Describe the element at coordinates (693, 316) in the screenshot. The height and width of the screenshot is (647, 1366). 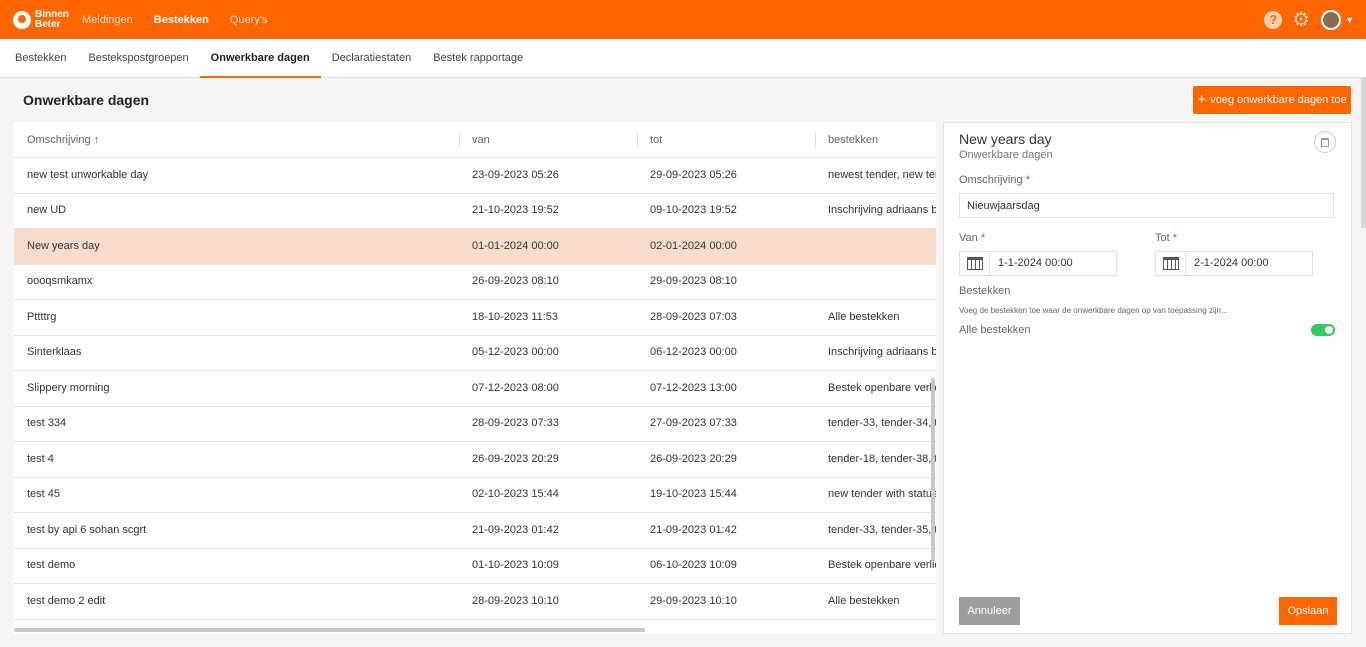
I see `cell-tot: 28-09-2023 07:03` at that location.